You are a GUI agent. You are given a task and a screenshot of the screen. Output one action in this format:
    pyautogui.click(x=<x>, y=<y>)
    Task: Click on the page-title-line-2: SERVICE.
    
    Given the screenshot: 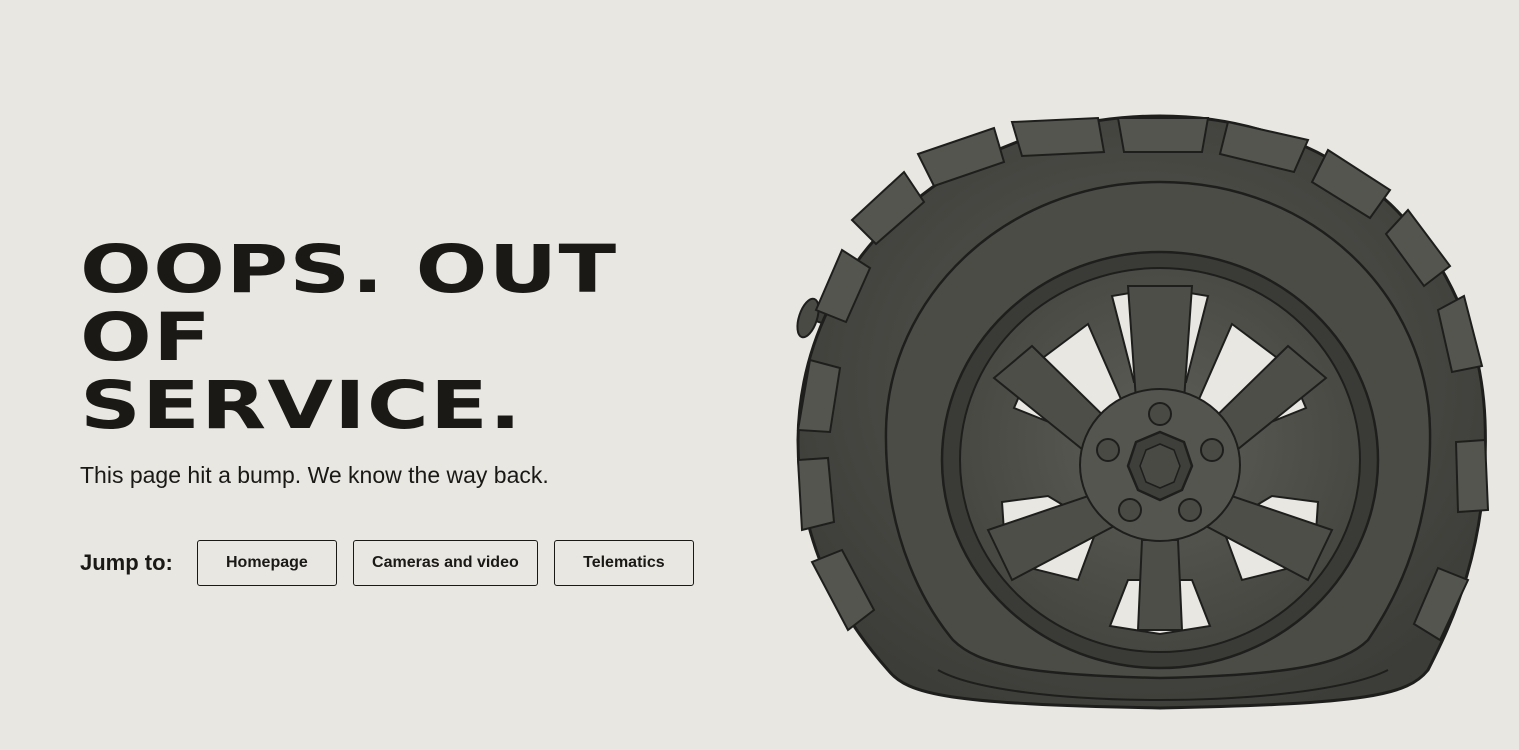 What is the action you would take?
    pyautogui.click(x=301, y=405)
    